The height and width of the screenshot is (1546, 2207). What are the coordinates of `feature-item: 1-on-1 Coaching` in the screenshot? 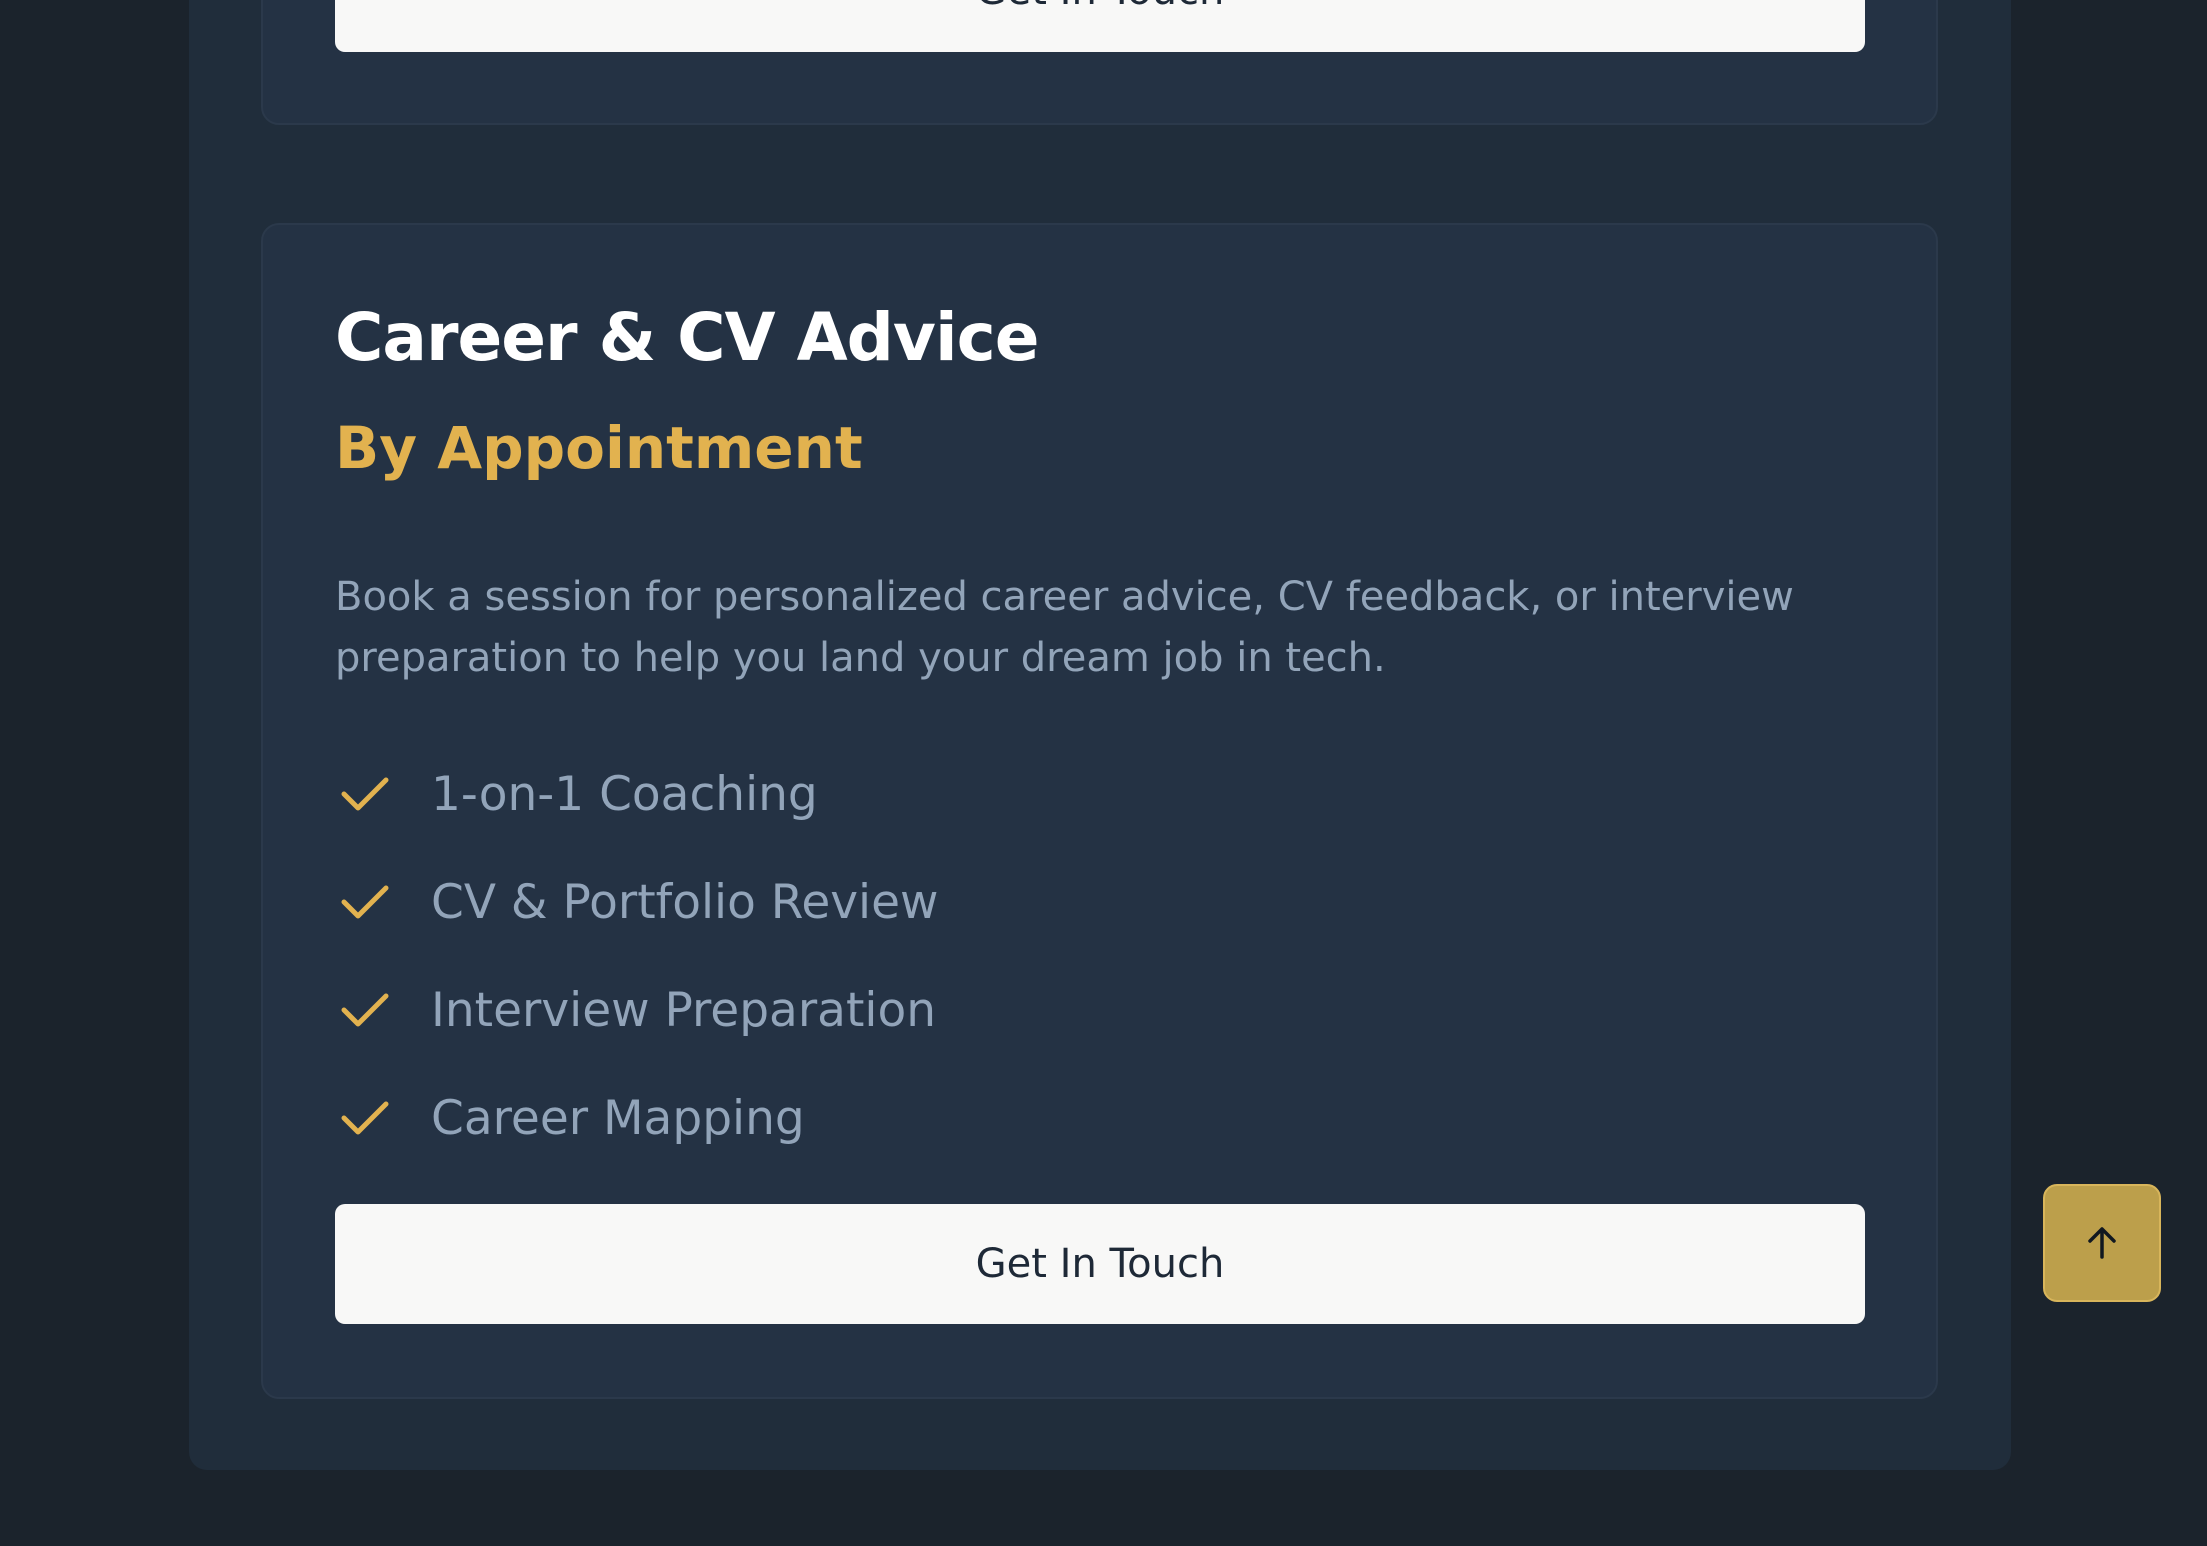 It's located at (636, 794).